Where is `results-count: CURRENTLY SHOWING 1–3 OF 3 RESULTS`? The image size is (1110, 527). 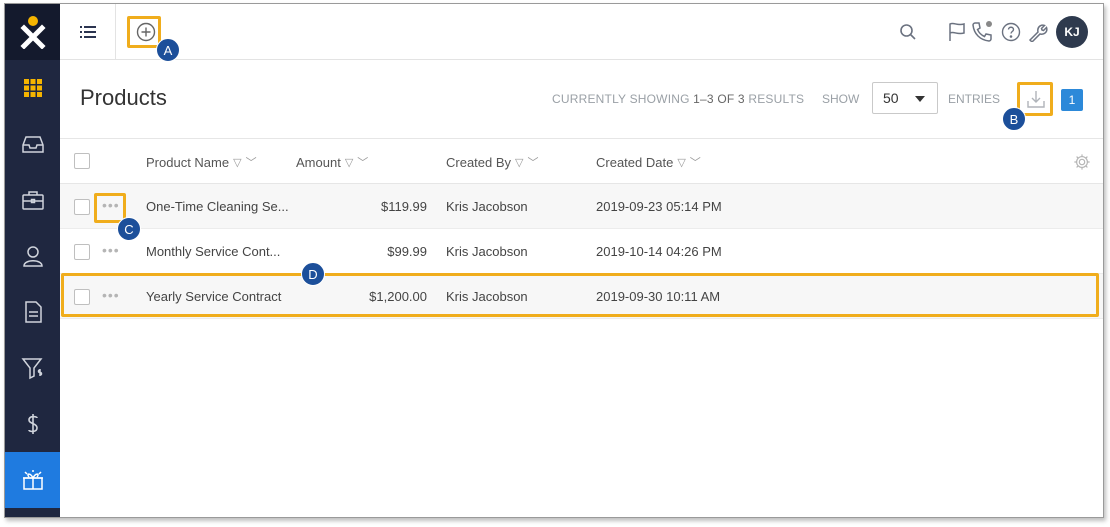 results-count: CURRENTLY SHOWING 1–3 OF 3 RESULTS is located at coordinates (678, 99).